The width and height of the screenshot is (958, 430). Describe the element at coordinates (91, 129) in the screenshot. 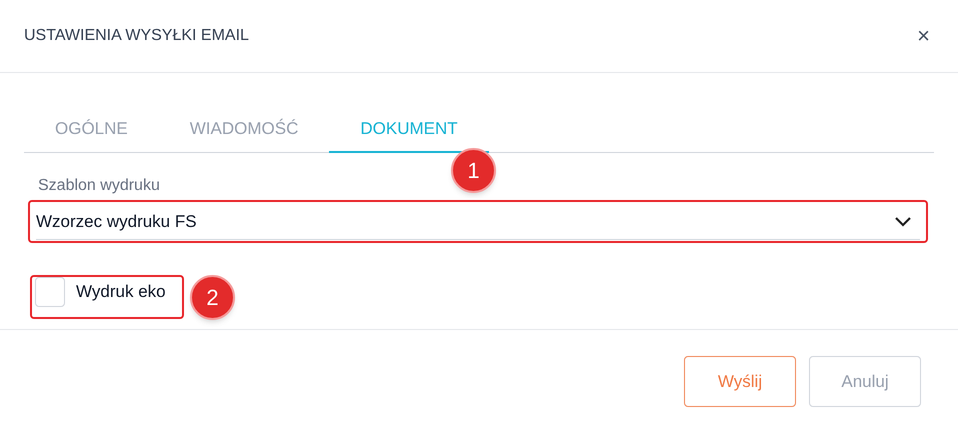

I see `tab: OGÓLNE` at that location.